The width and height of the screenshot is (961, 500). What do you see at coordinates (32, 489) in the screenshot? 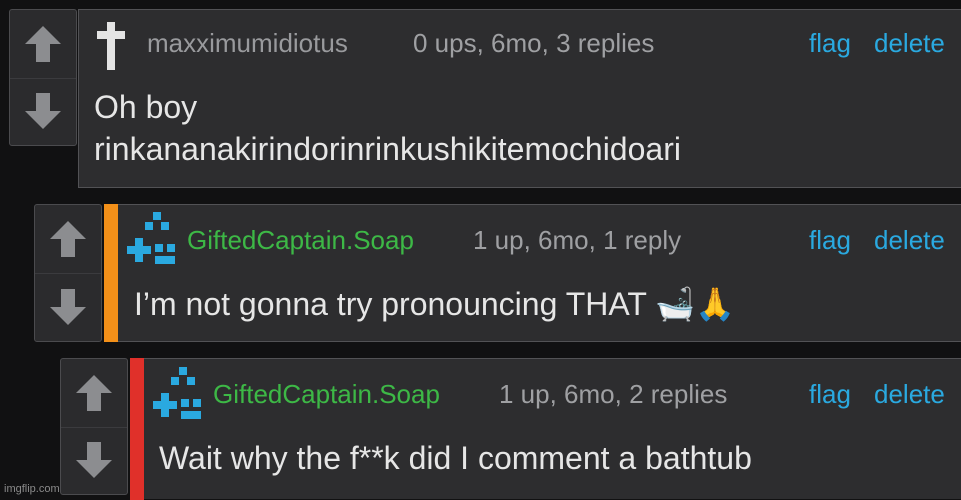
I see `watermark: imgflip.com` at bounding box center [32, 489].